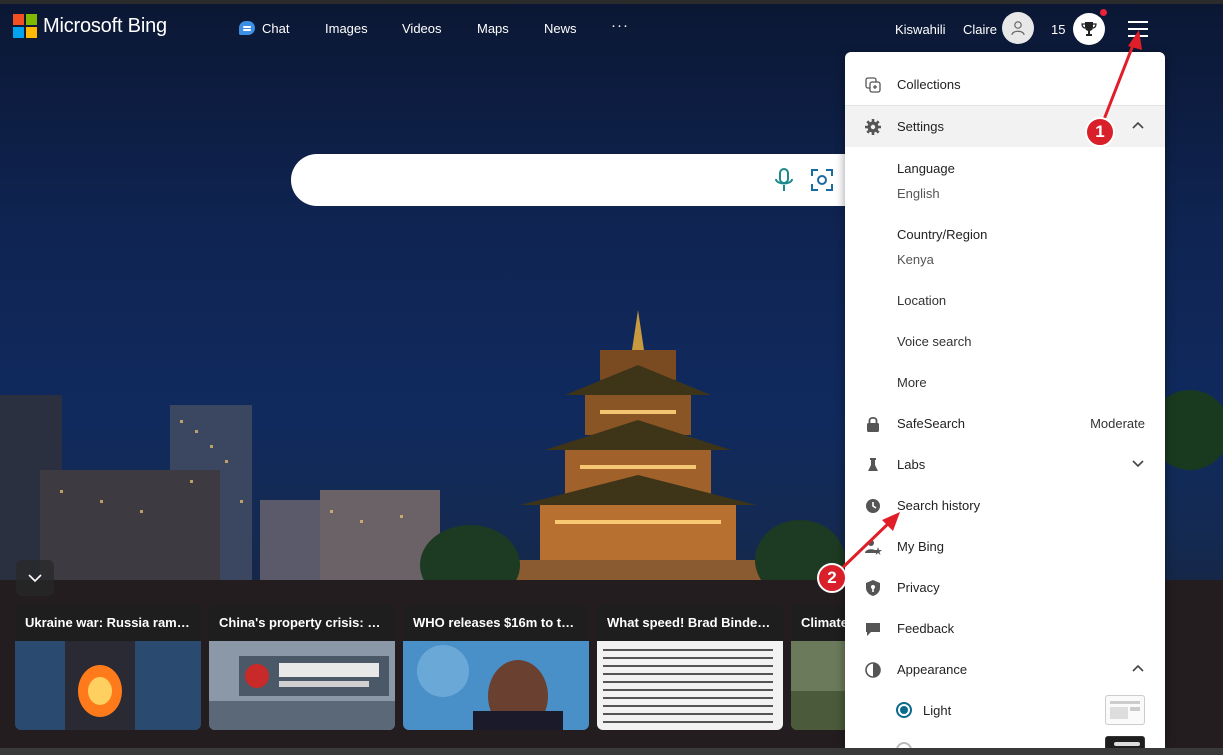 The height and width of the screenshot is (755, 1223). Describe the element at coordinates (904, 710) in the screenshot. I see `appearance-light-radio` at that location.